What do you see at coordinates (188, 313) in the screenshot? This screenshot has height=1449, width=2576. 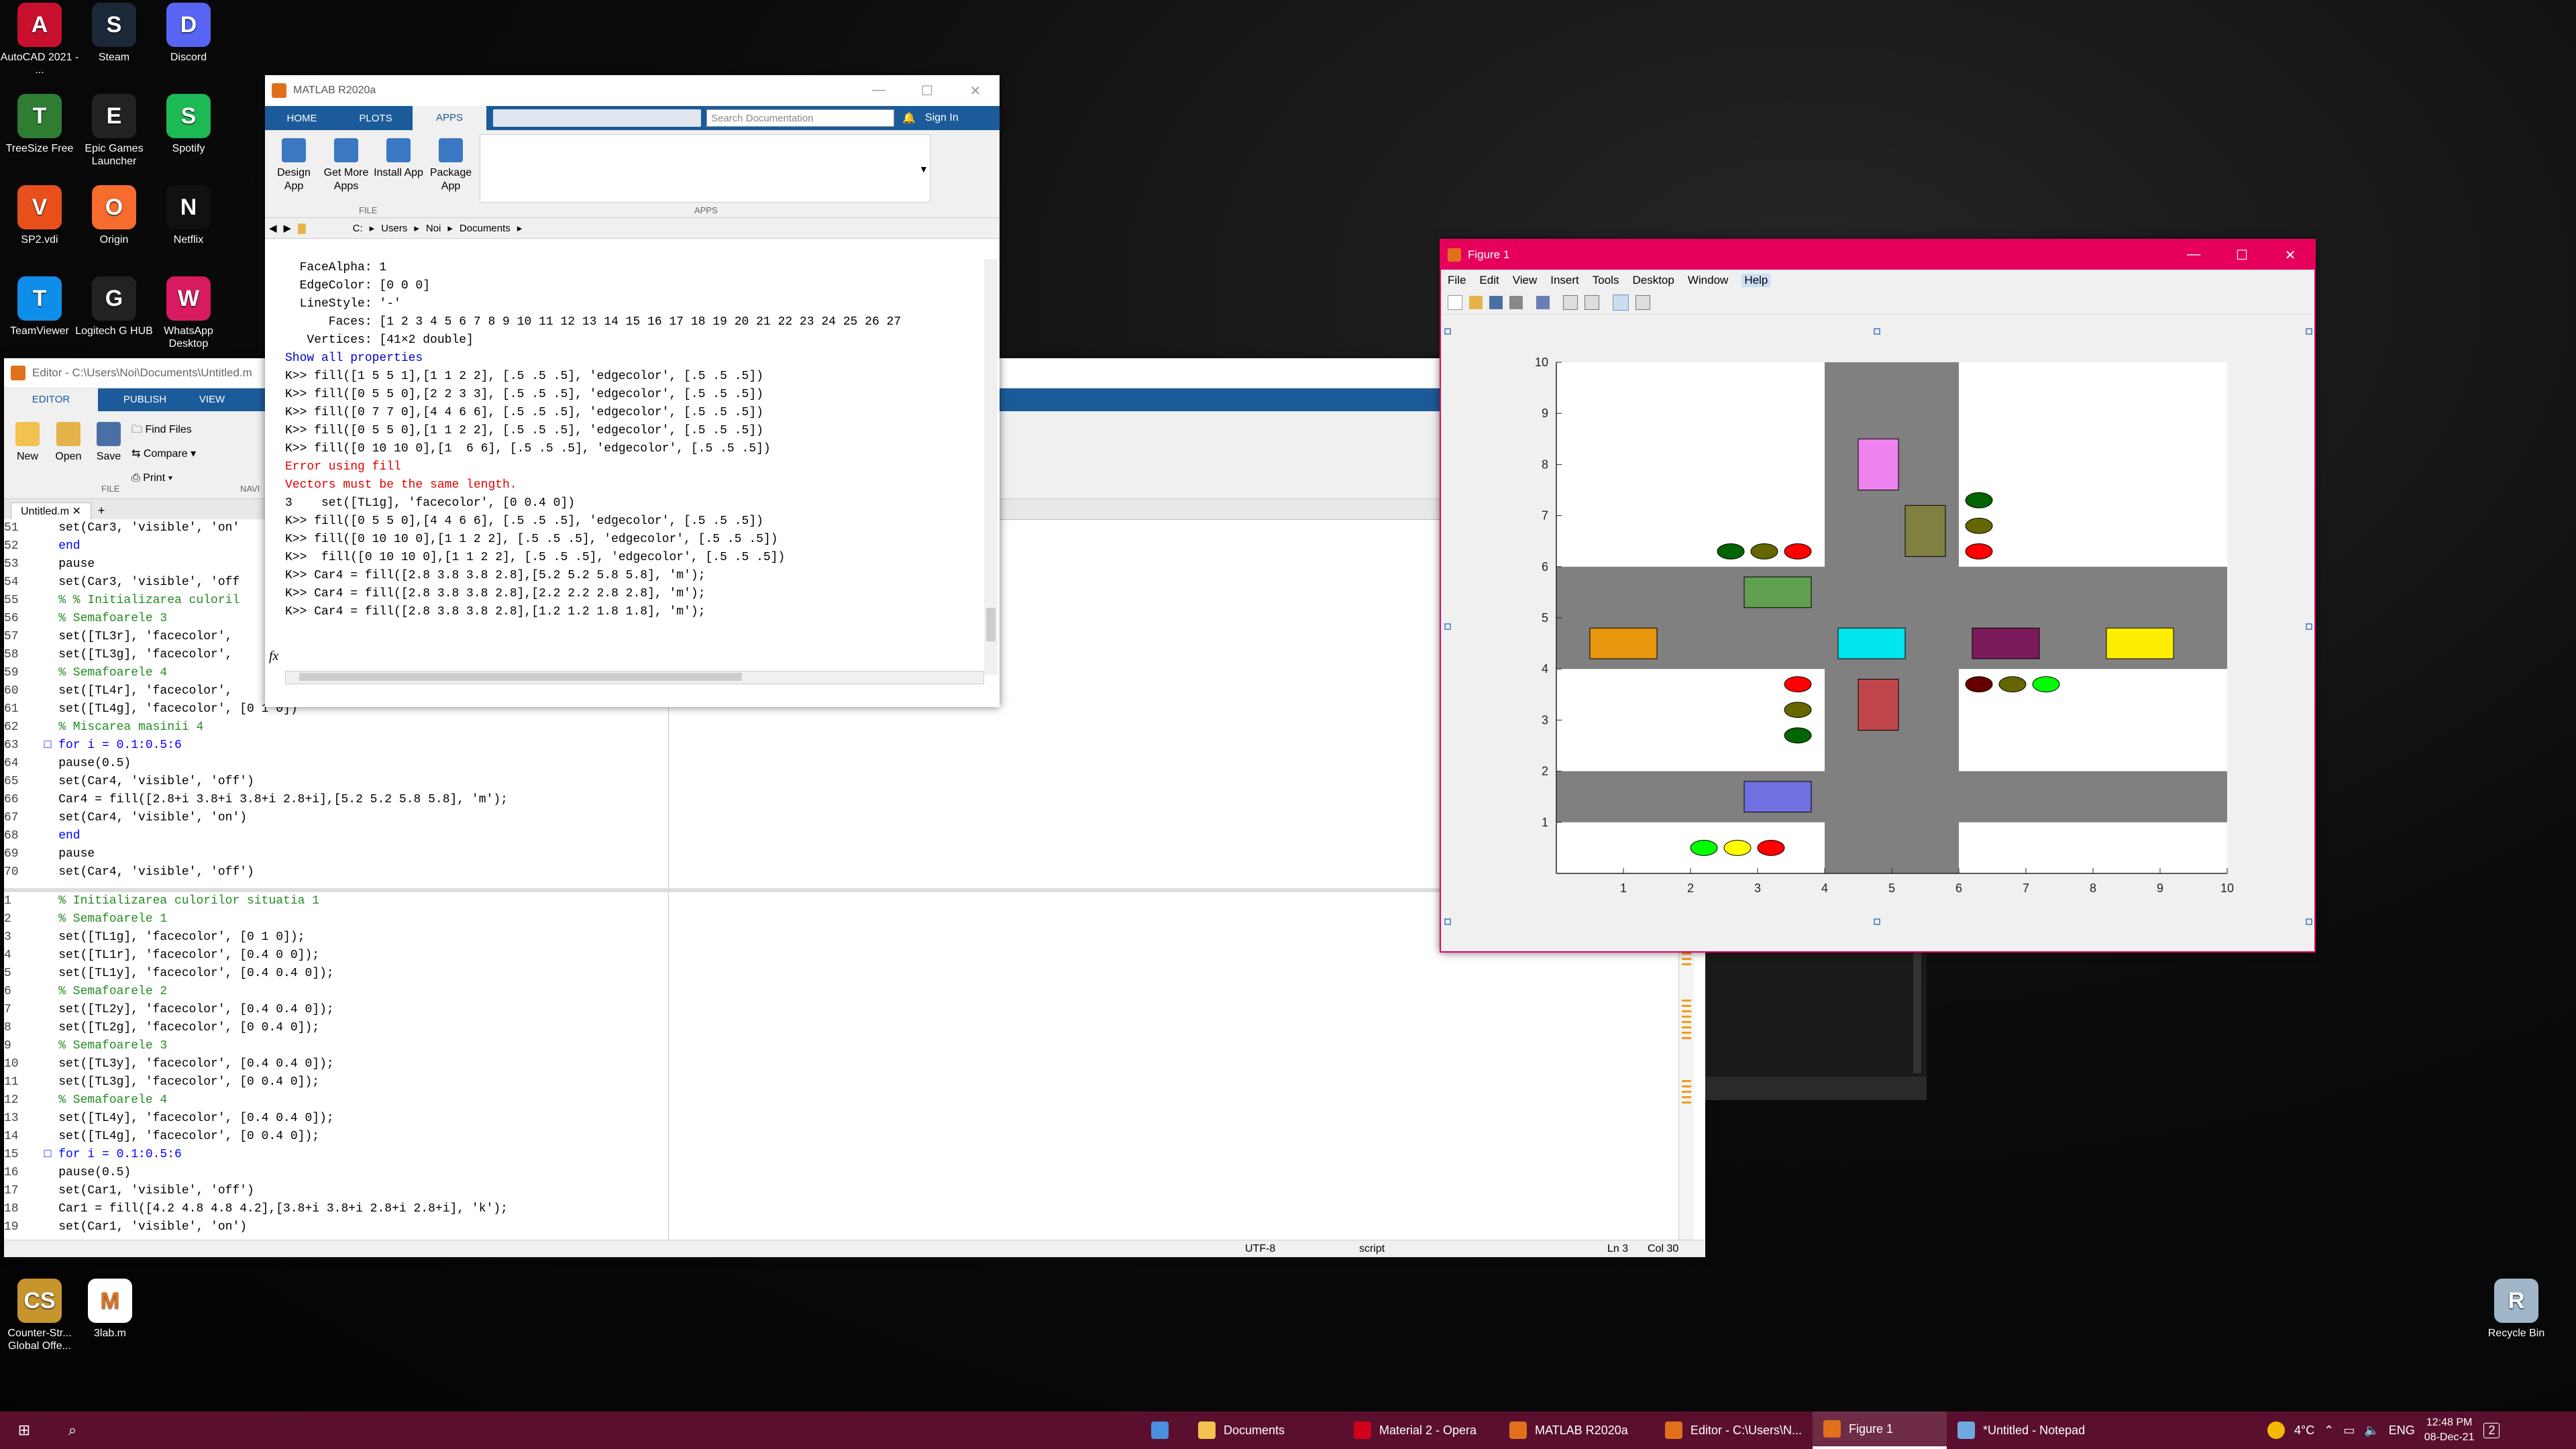 I see `desktop-icon: W WhatsApp Desktop` at bounding box center [188, 313].